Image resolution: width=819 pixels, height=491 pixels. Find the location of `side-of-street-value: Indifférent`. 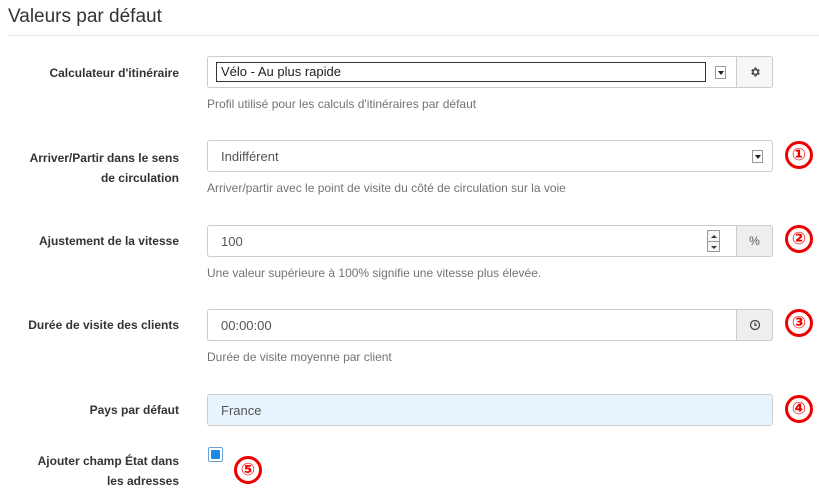

side-of-street-value: Indifférent is located at coordinates (250, 156).